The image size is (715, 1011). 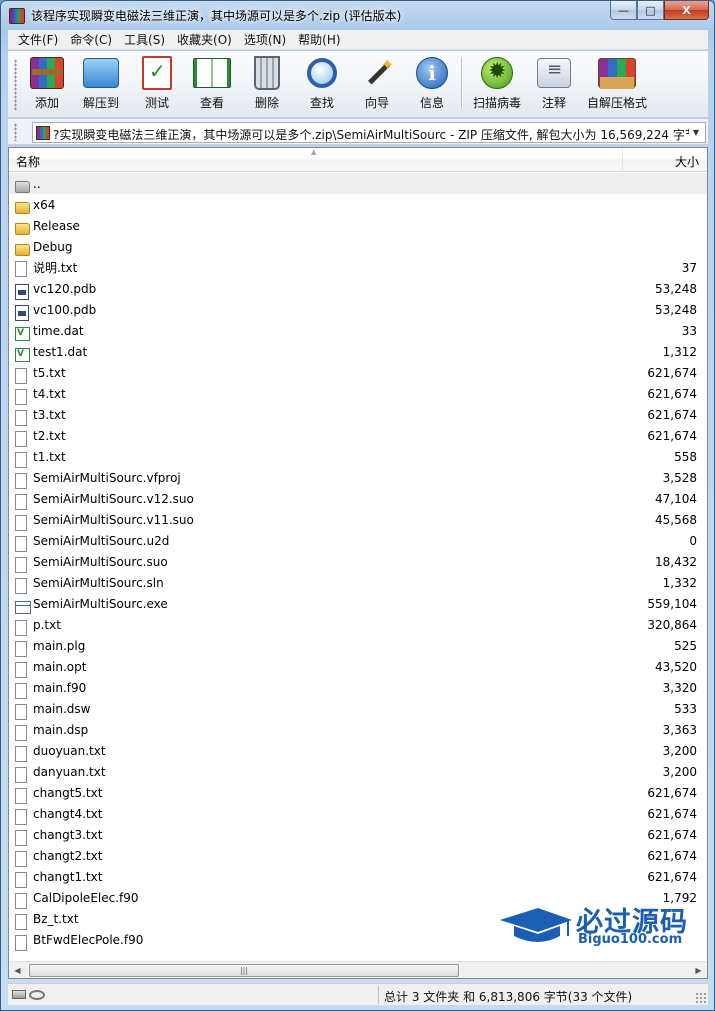 I want to click on wizard-button: 向导, so click(x=377, y=84).